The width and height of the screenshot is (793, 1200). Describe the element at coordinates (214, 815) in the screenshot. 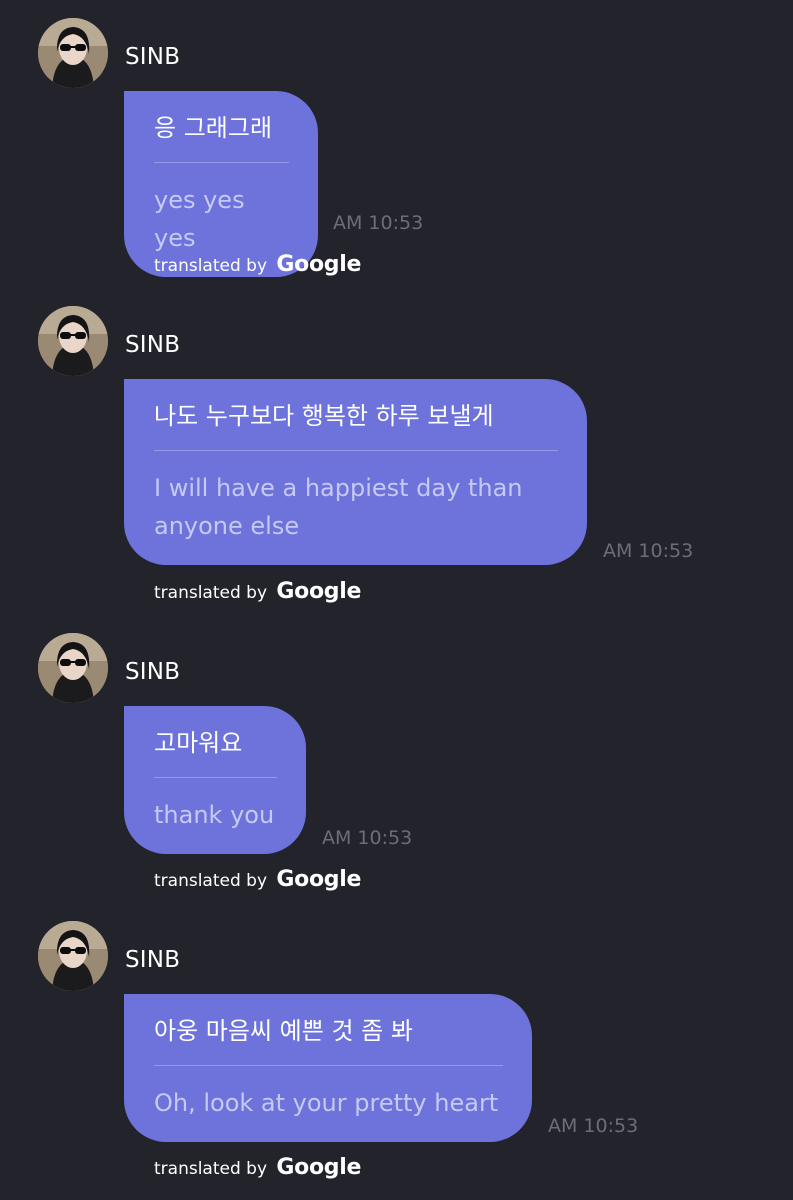

I see `translated-text: thank you` at that location.